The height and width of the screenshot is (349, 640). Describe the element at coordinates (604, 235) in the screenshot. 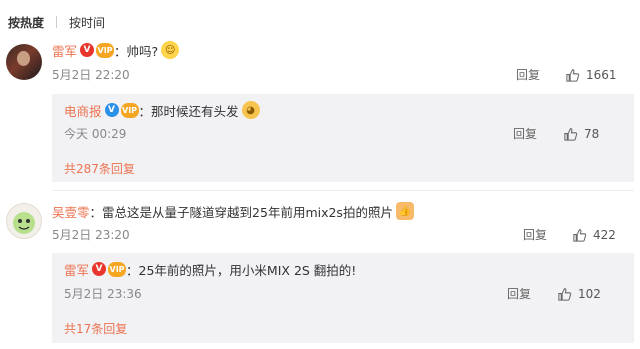

I see `like-count: 422` at that location.